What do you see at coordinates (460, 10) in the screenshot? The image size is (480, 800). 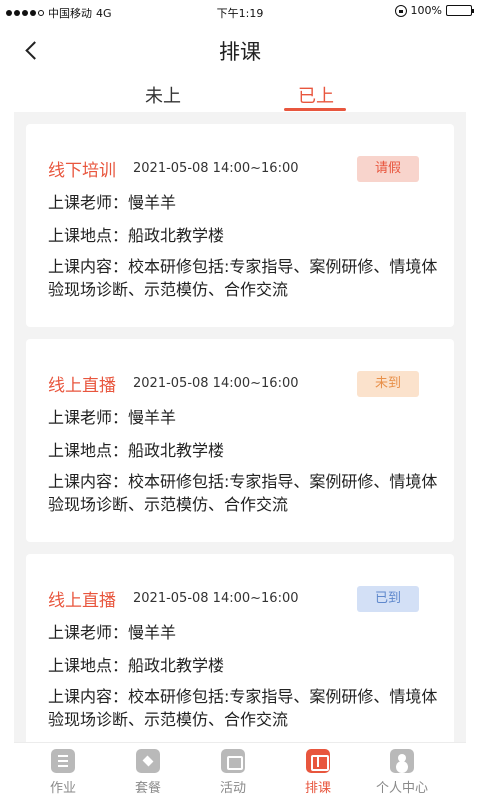 I see `battery-icon` at bounding box center [460, 10].